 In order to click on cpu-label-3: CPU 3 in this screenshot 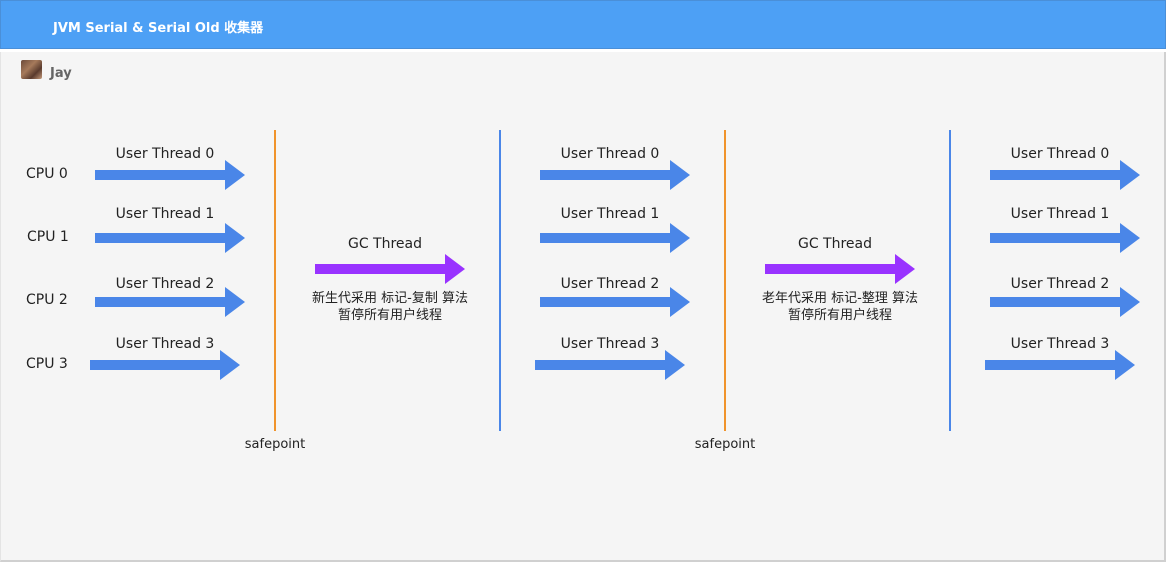, I will do `click(47, 364)`.